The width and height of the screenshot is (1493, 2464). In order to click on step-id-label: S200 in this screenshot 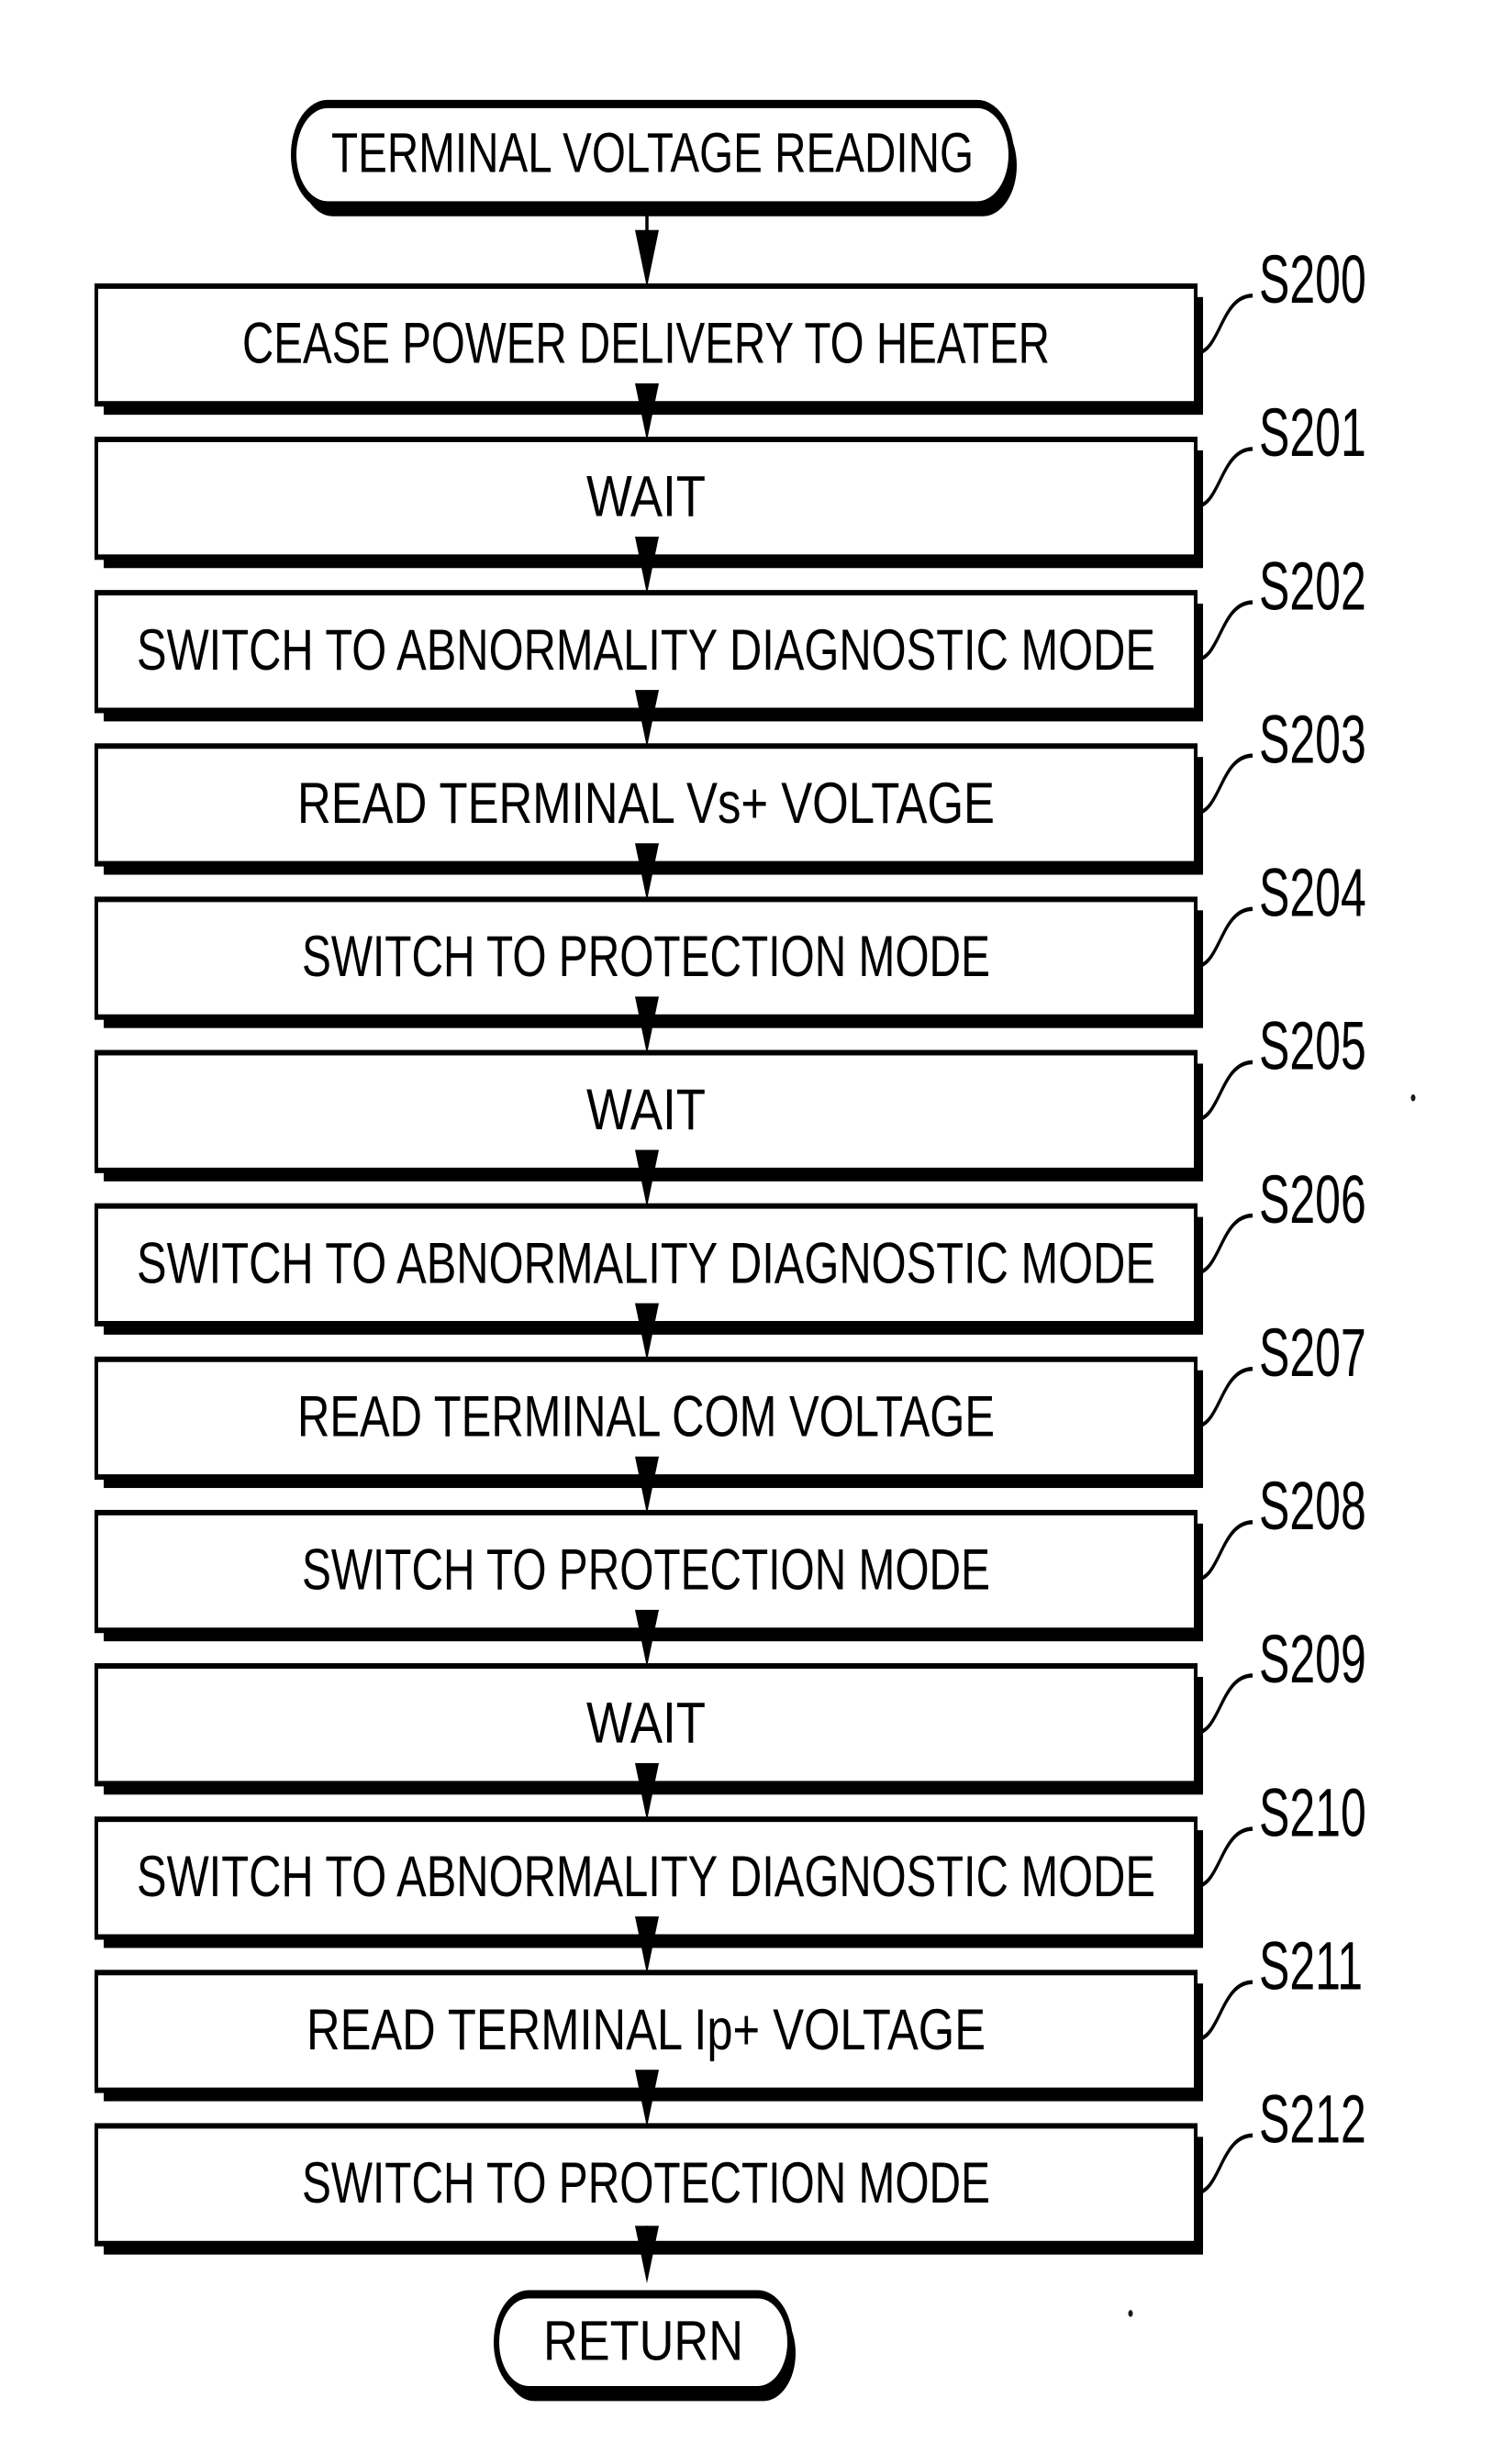, I will do `click(1312, 279)`.